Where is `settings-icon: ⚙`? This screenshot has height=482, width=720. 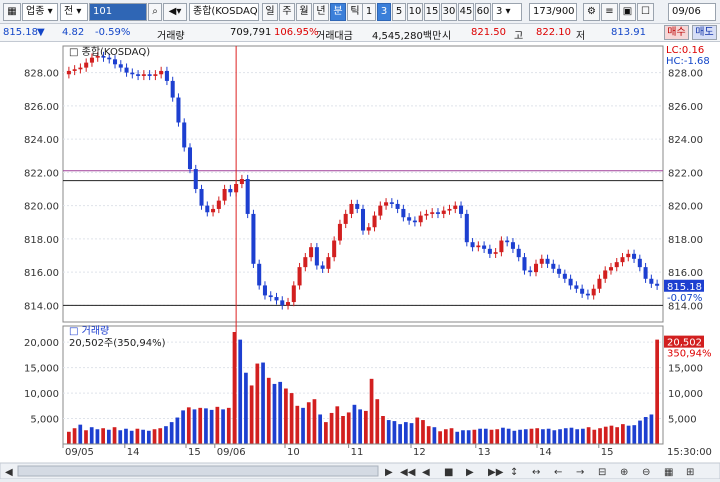
settings-icon: ⚙ is located at coordinates (591, 12).